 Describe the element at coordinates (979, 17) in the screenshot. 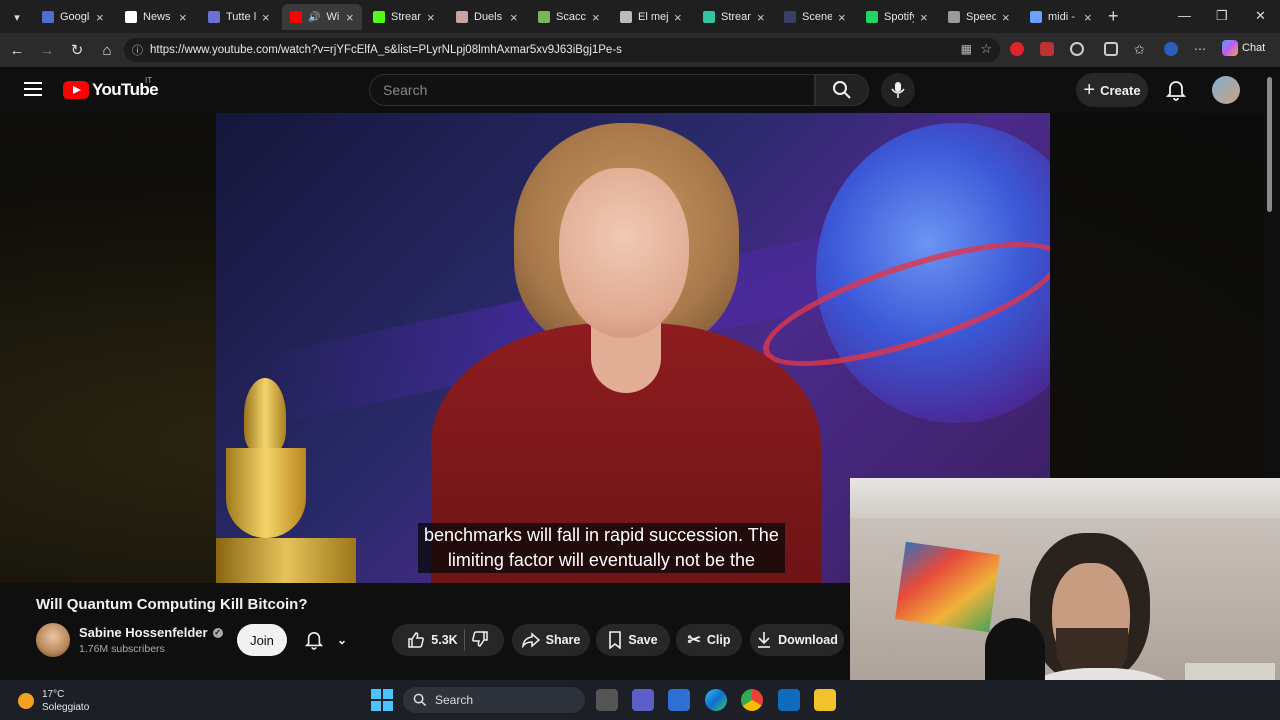

I see `browser-tab: Speedt ×` at that location.